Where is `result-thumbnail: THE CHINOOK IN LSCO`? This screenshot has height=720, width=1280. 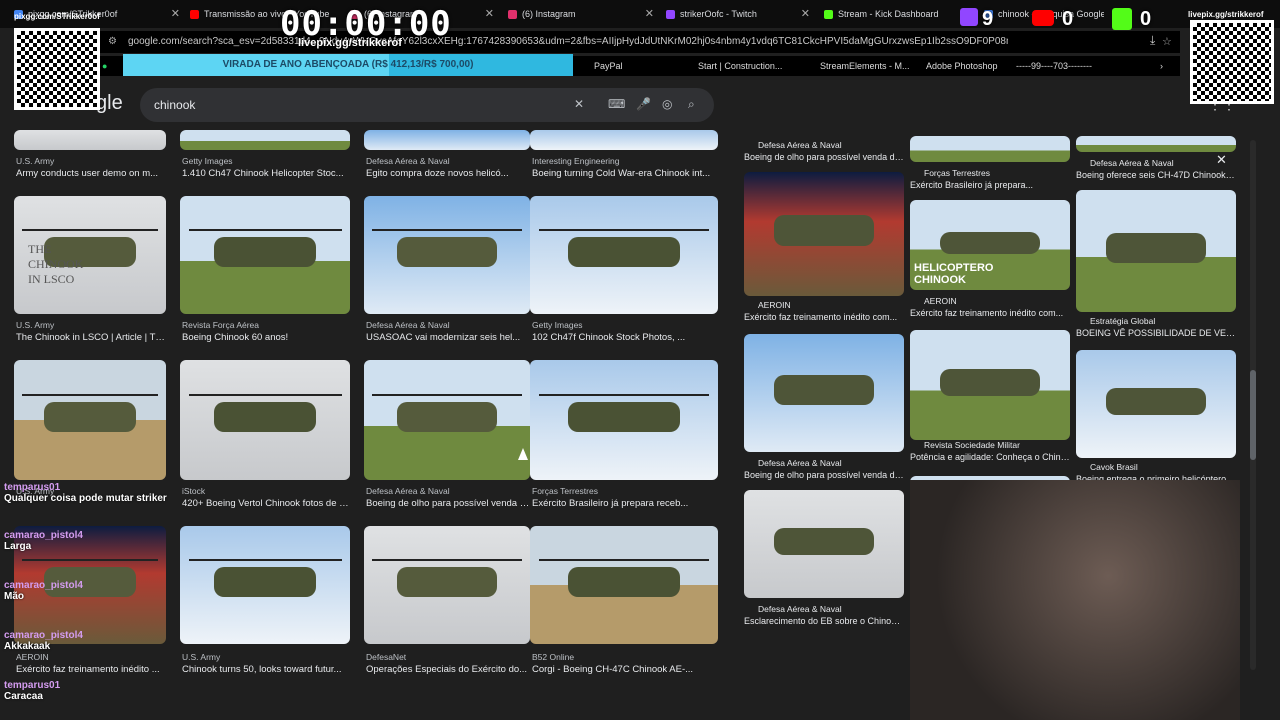 result-thumbnail: THE CHINOOK IN LSCO is located at coordinates (90, 255).